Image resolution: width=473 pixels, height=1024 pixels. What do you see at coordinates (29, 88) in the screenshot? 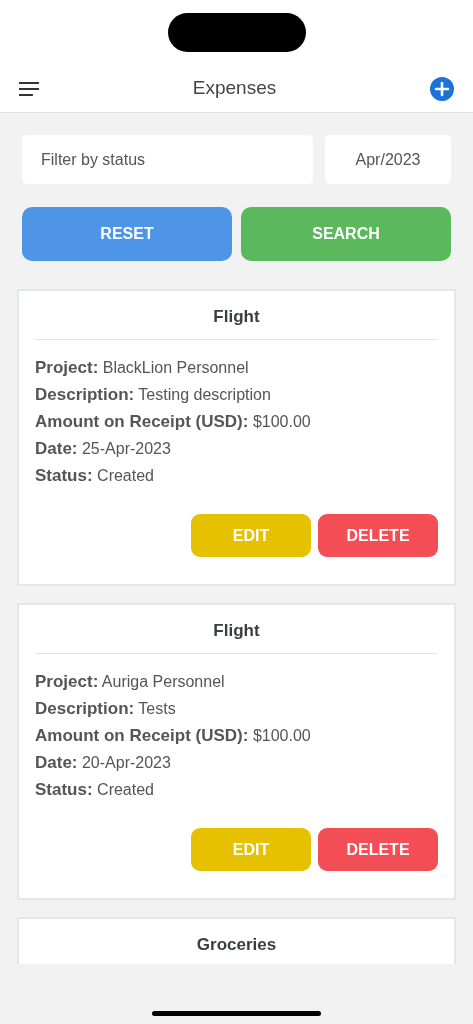
I see `menu-icon` at bounding box center [29, 88].